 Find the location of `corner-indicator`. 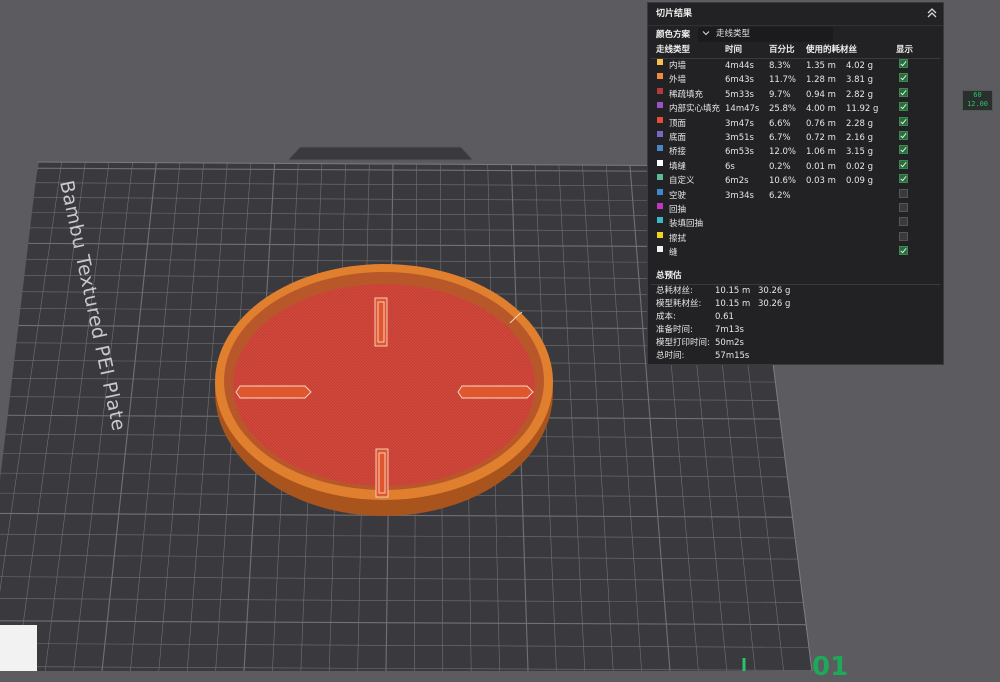

corner-indicator is located at coordinates (18, 648).